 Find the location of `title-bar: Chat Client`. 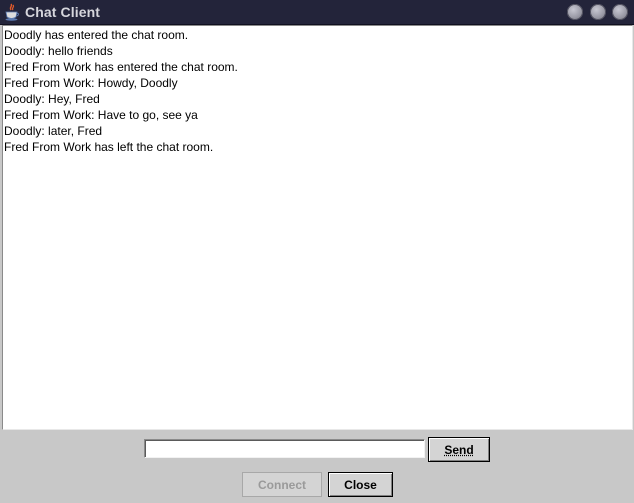

title-bar: Chat Client is located at coordinates (317, 12).